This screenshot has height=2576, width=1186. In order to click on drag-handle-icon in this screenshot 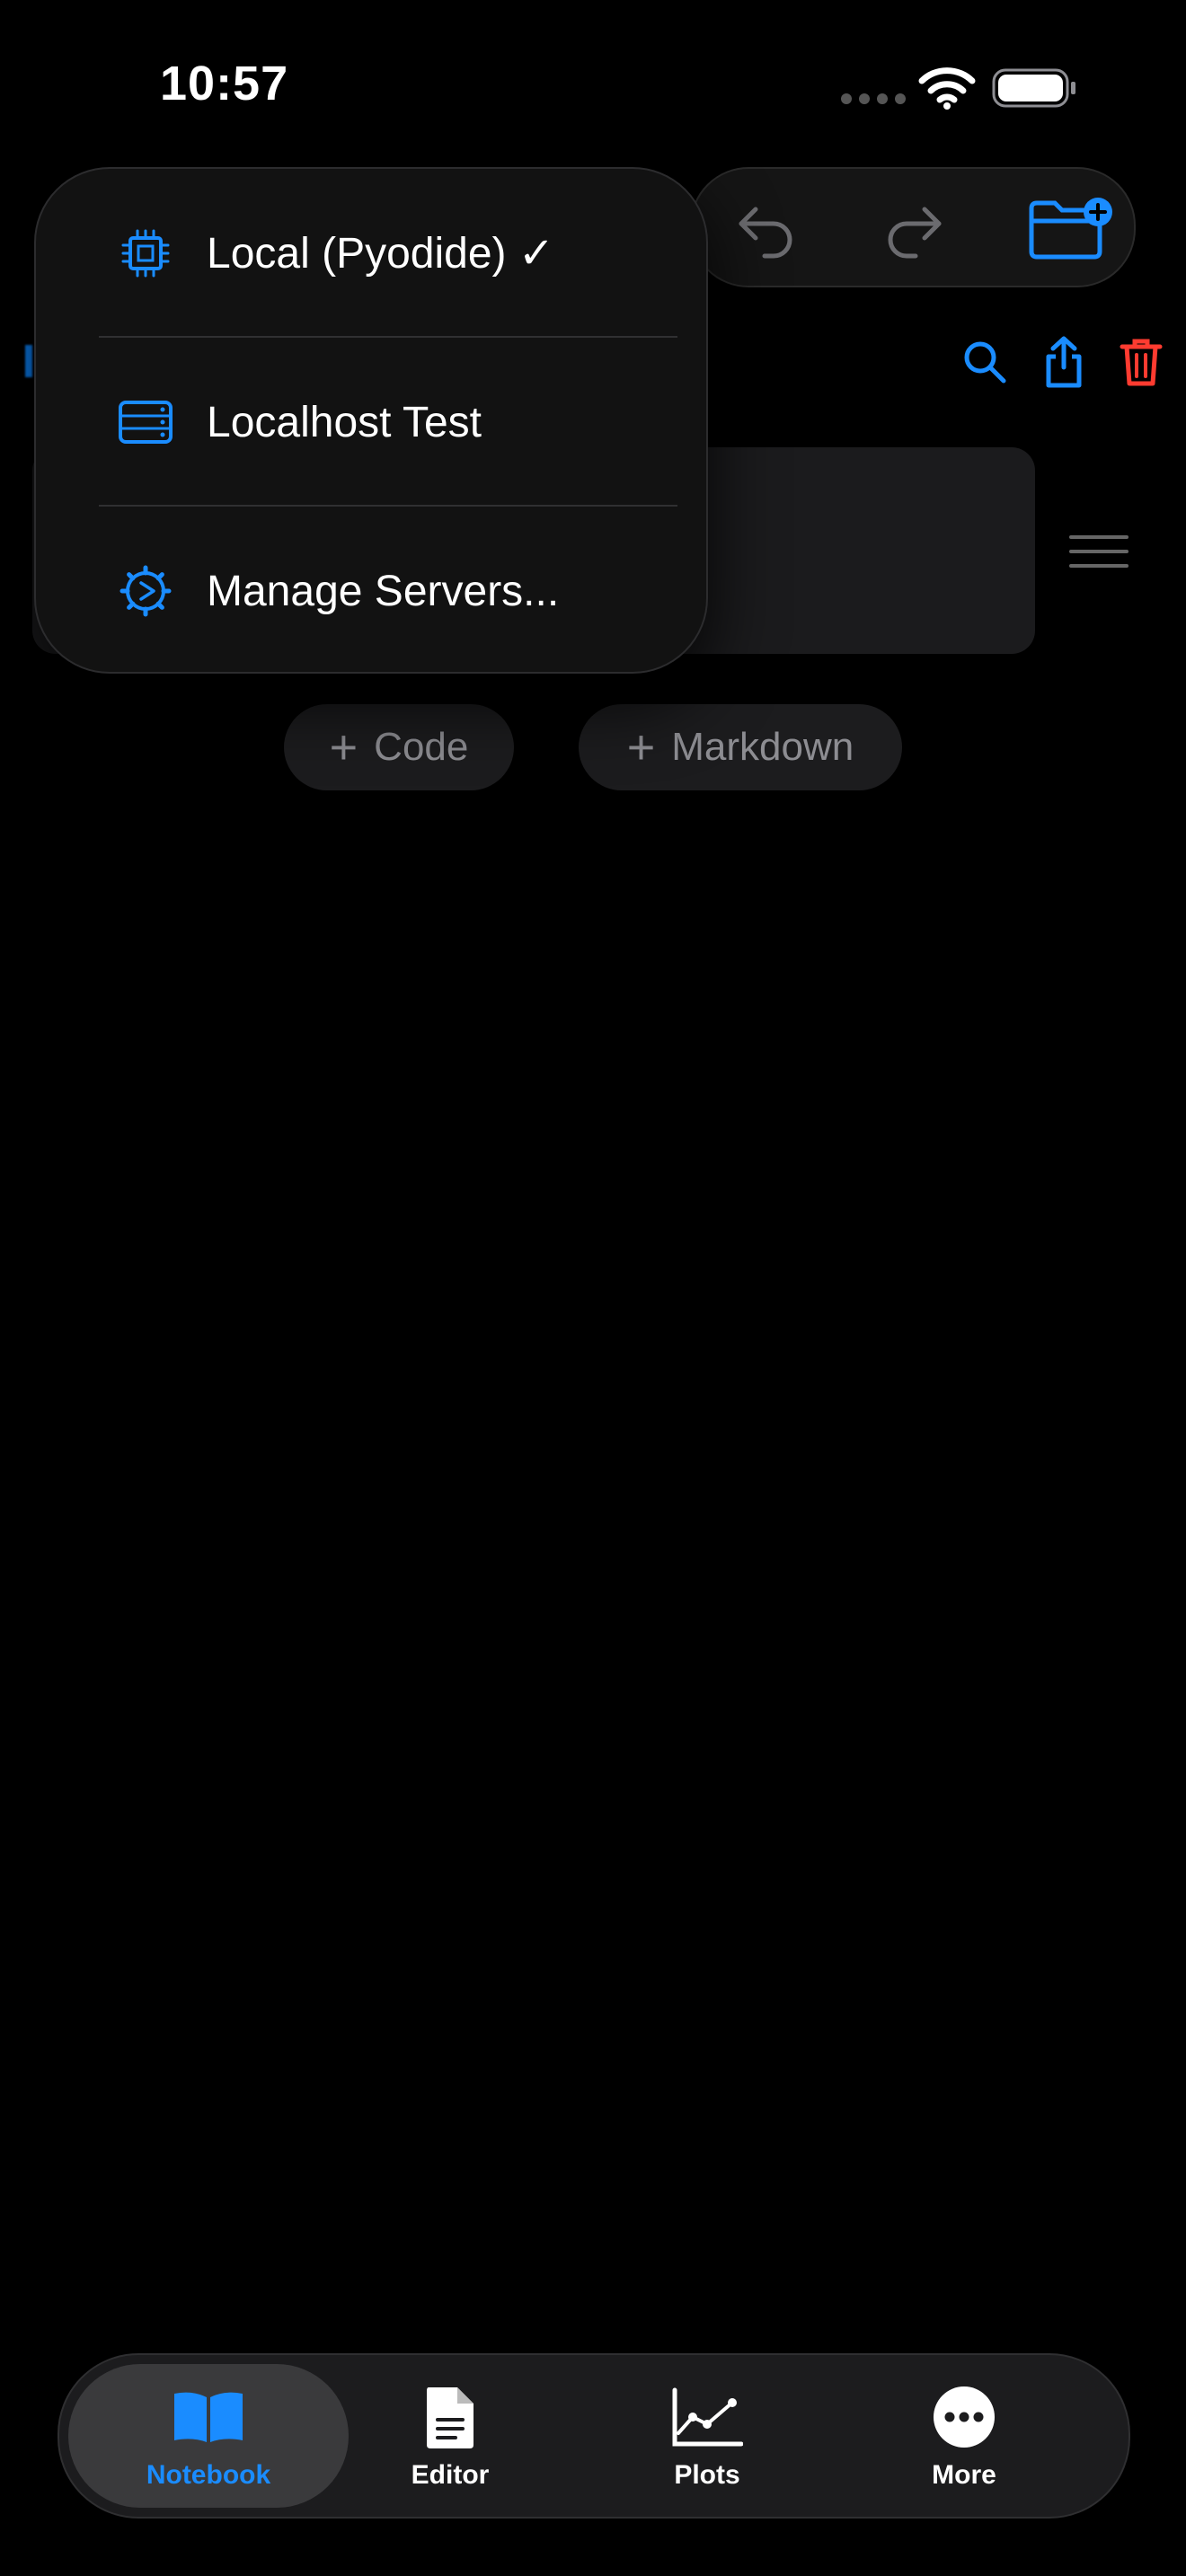, I will do `click(1098, 556)`.